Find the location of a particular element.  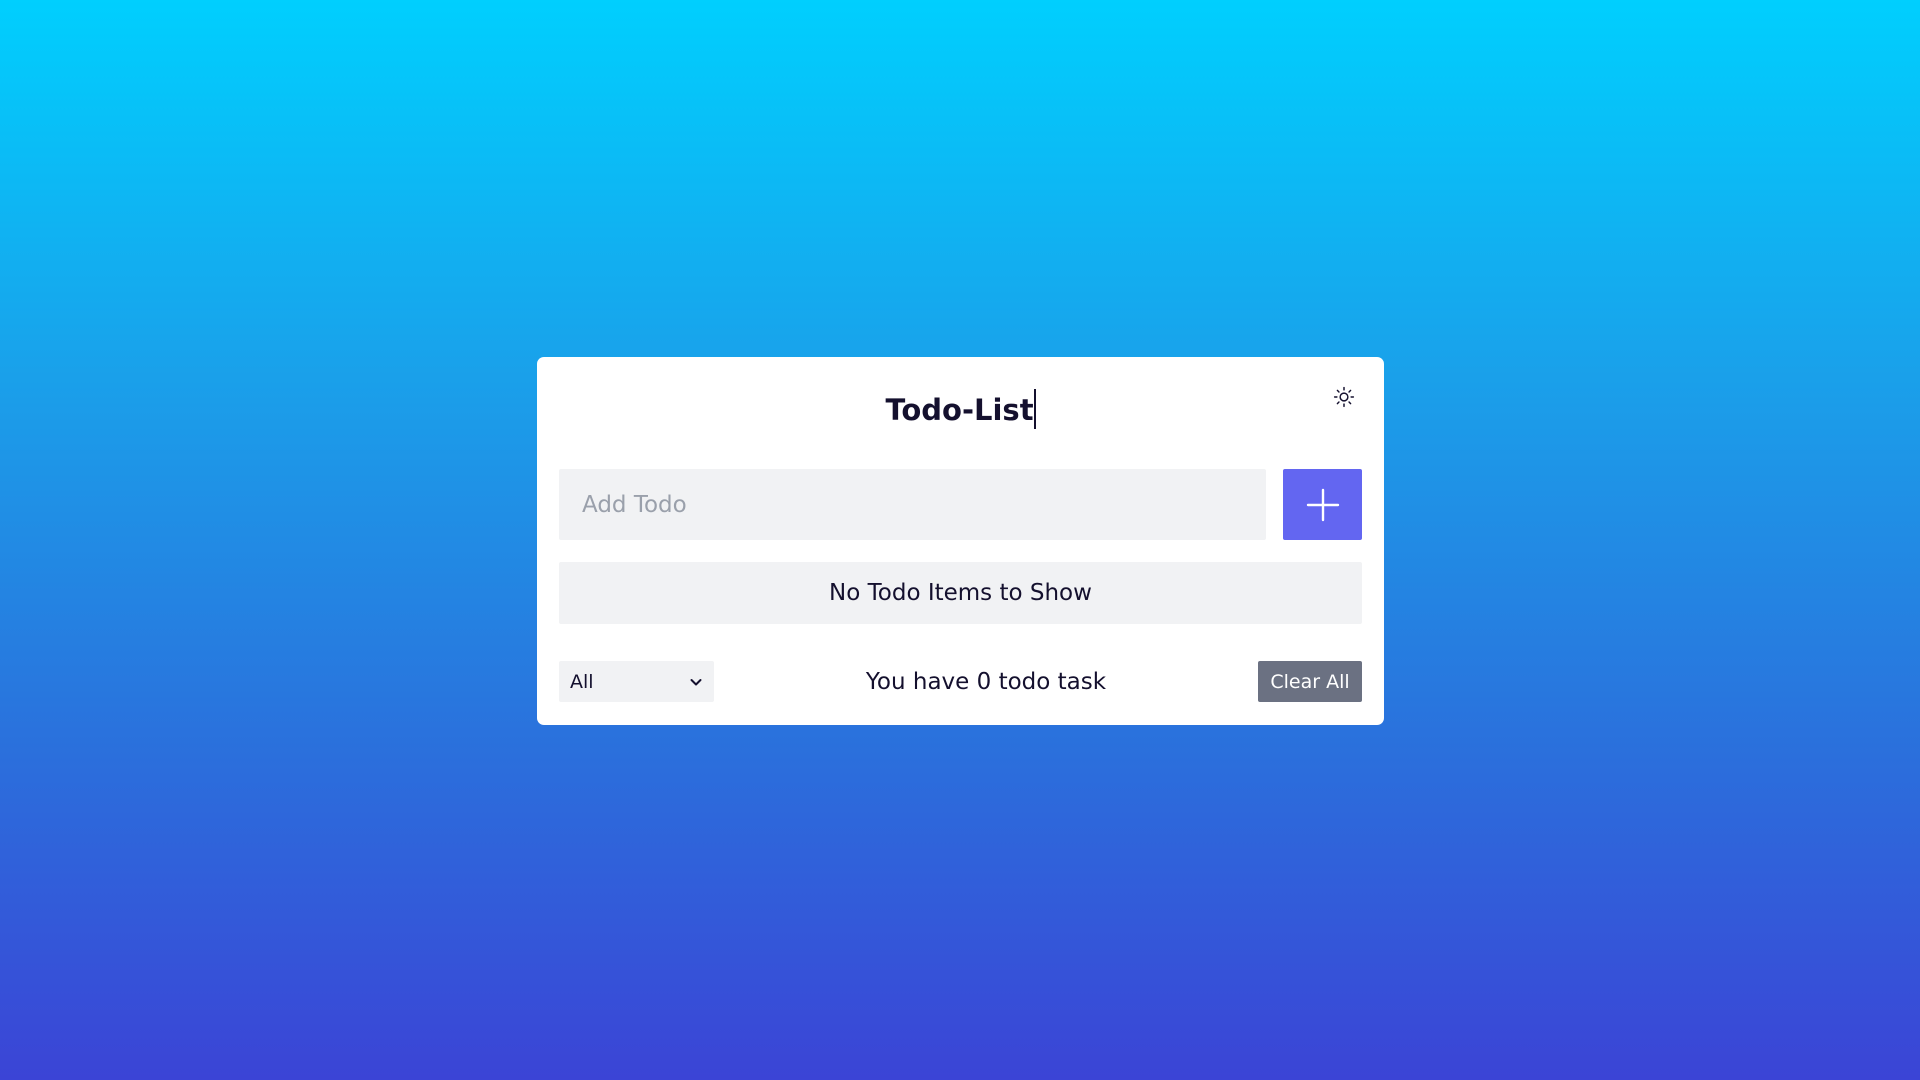

task-count-text: You have 0 todo task is located at coordinates (986, 681).